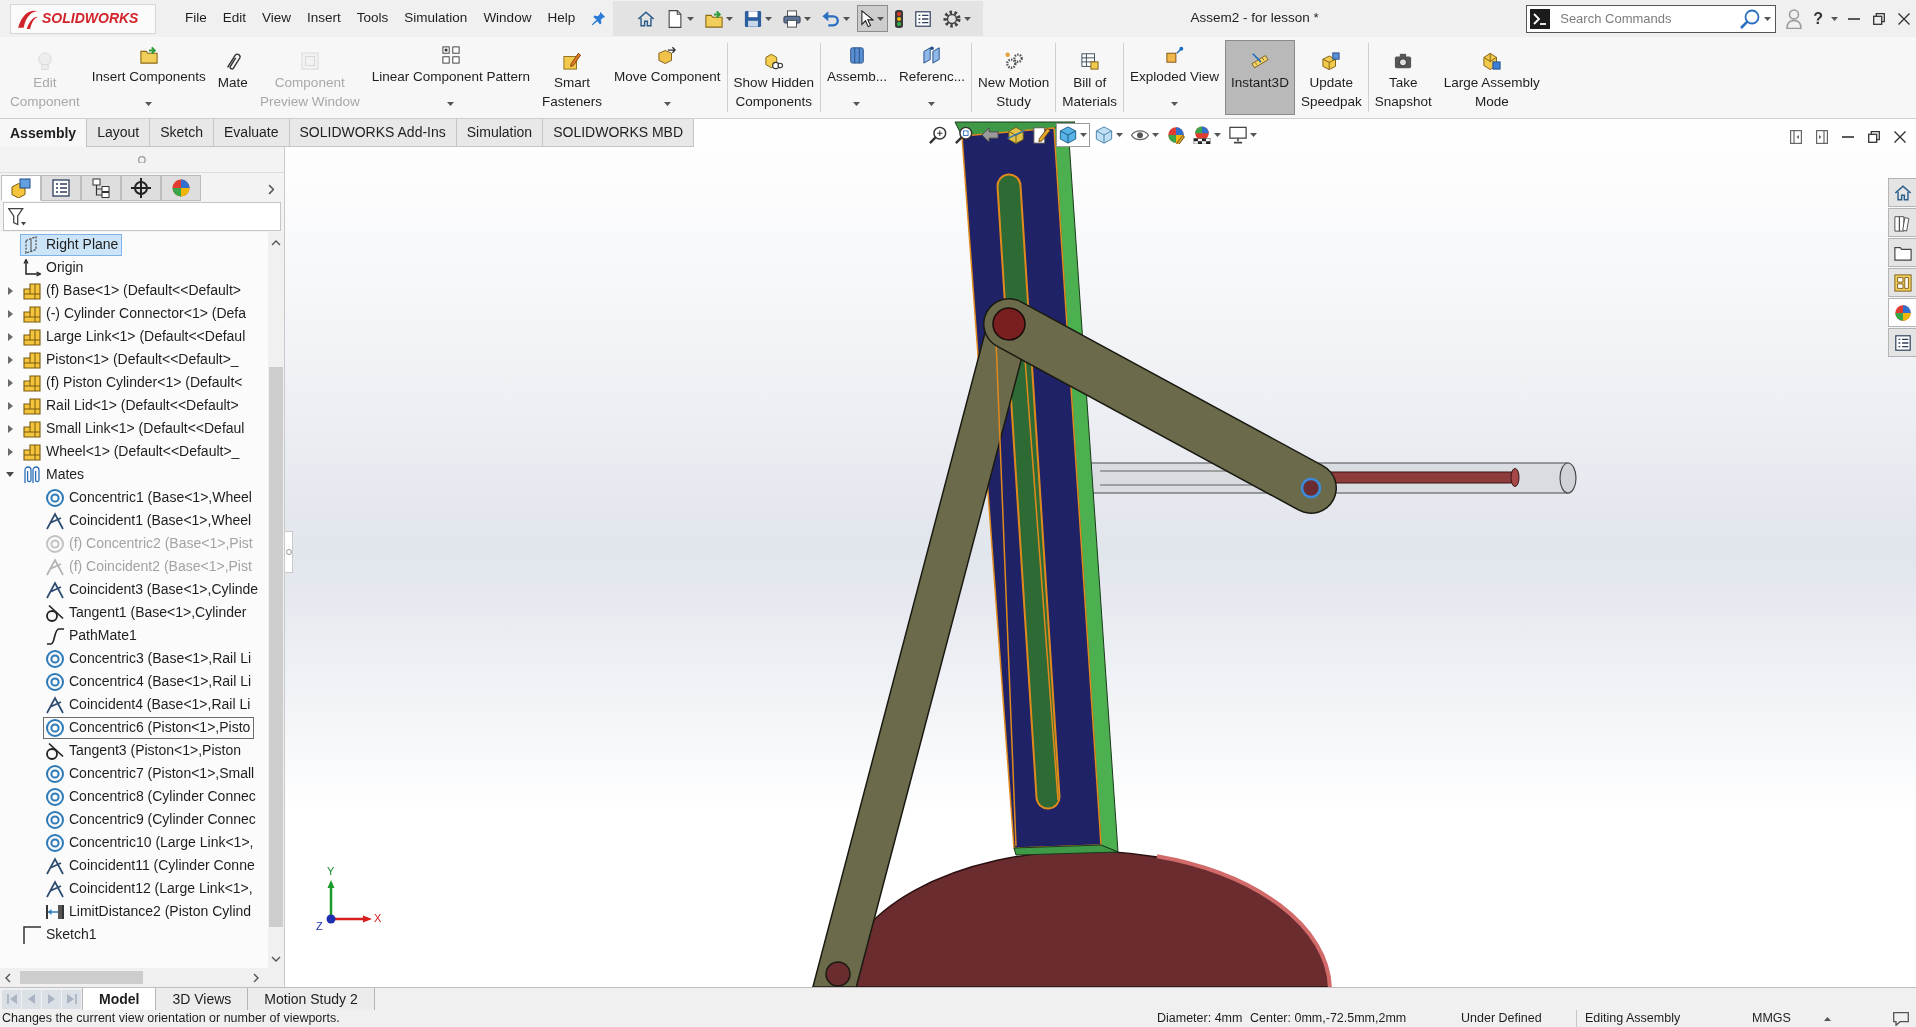 Image resolution: width=1916 pixels, height=1027 pixels. Describe the element at coordinates (135, 313) in the screenshot. I see `tree-item: (-) Cylinder Connector<1> (Defa` at that location.